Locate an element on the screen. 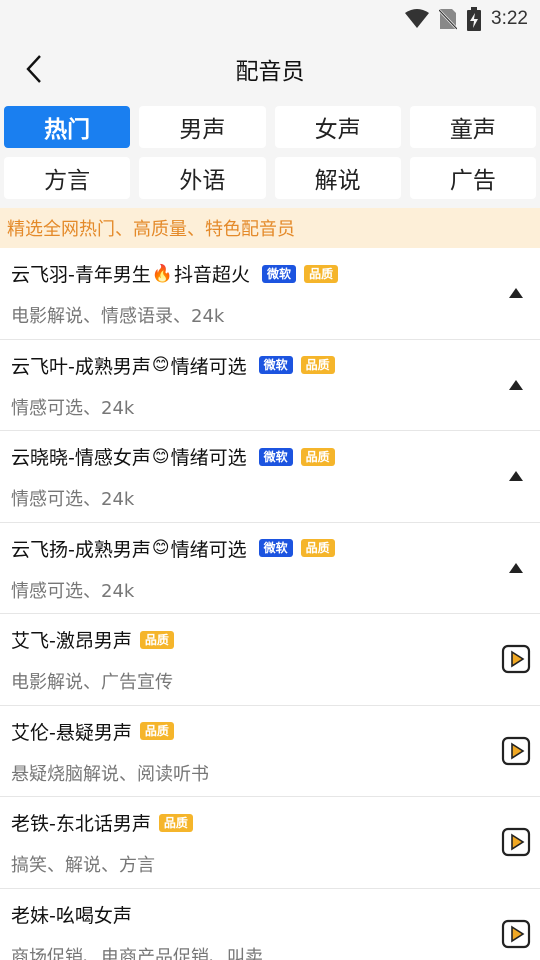 The height and width of the screenshot is (960, 540). info-banner: 精选全网热门、高质量、特色配音员 is located at coordinates (270, 228).